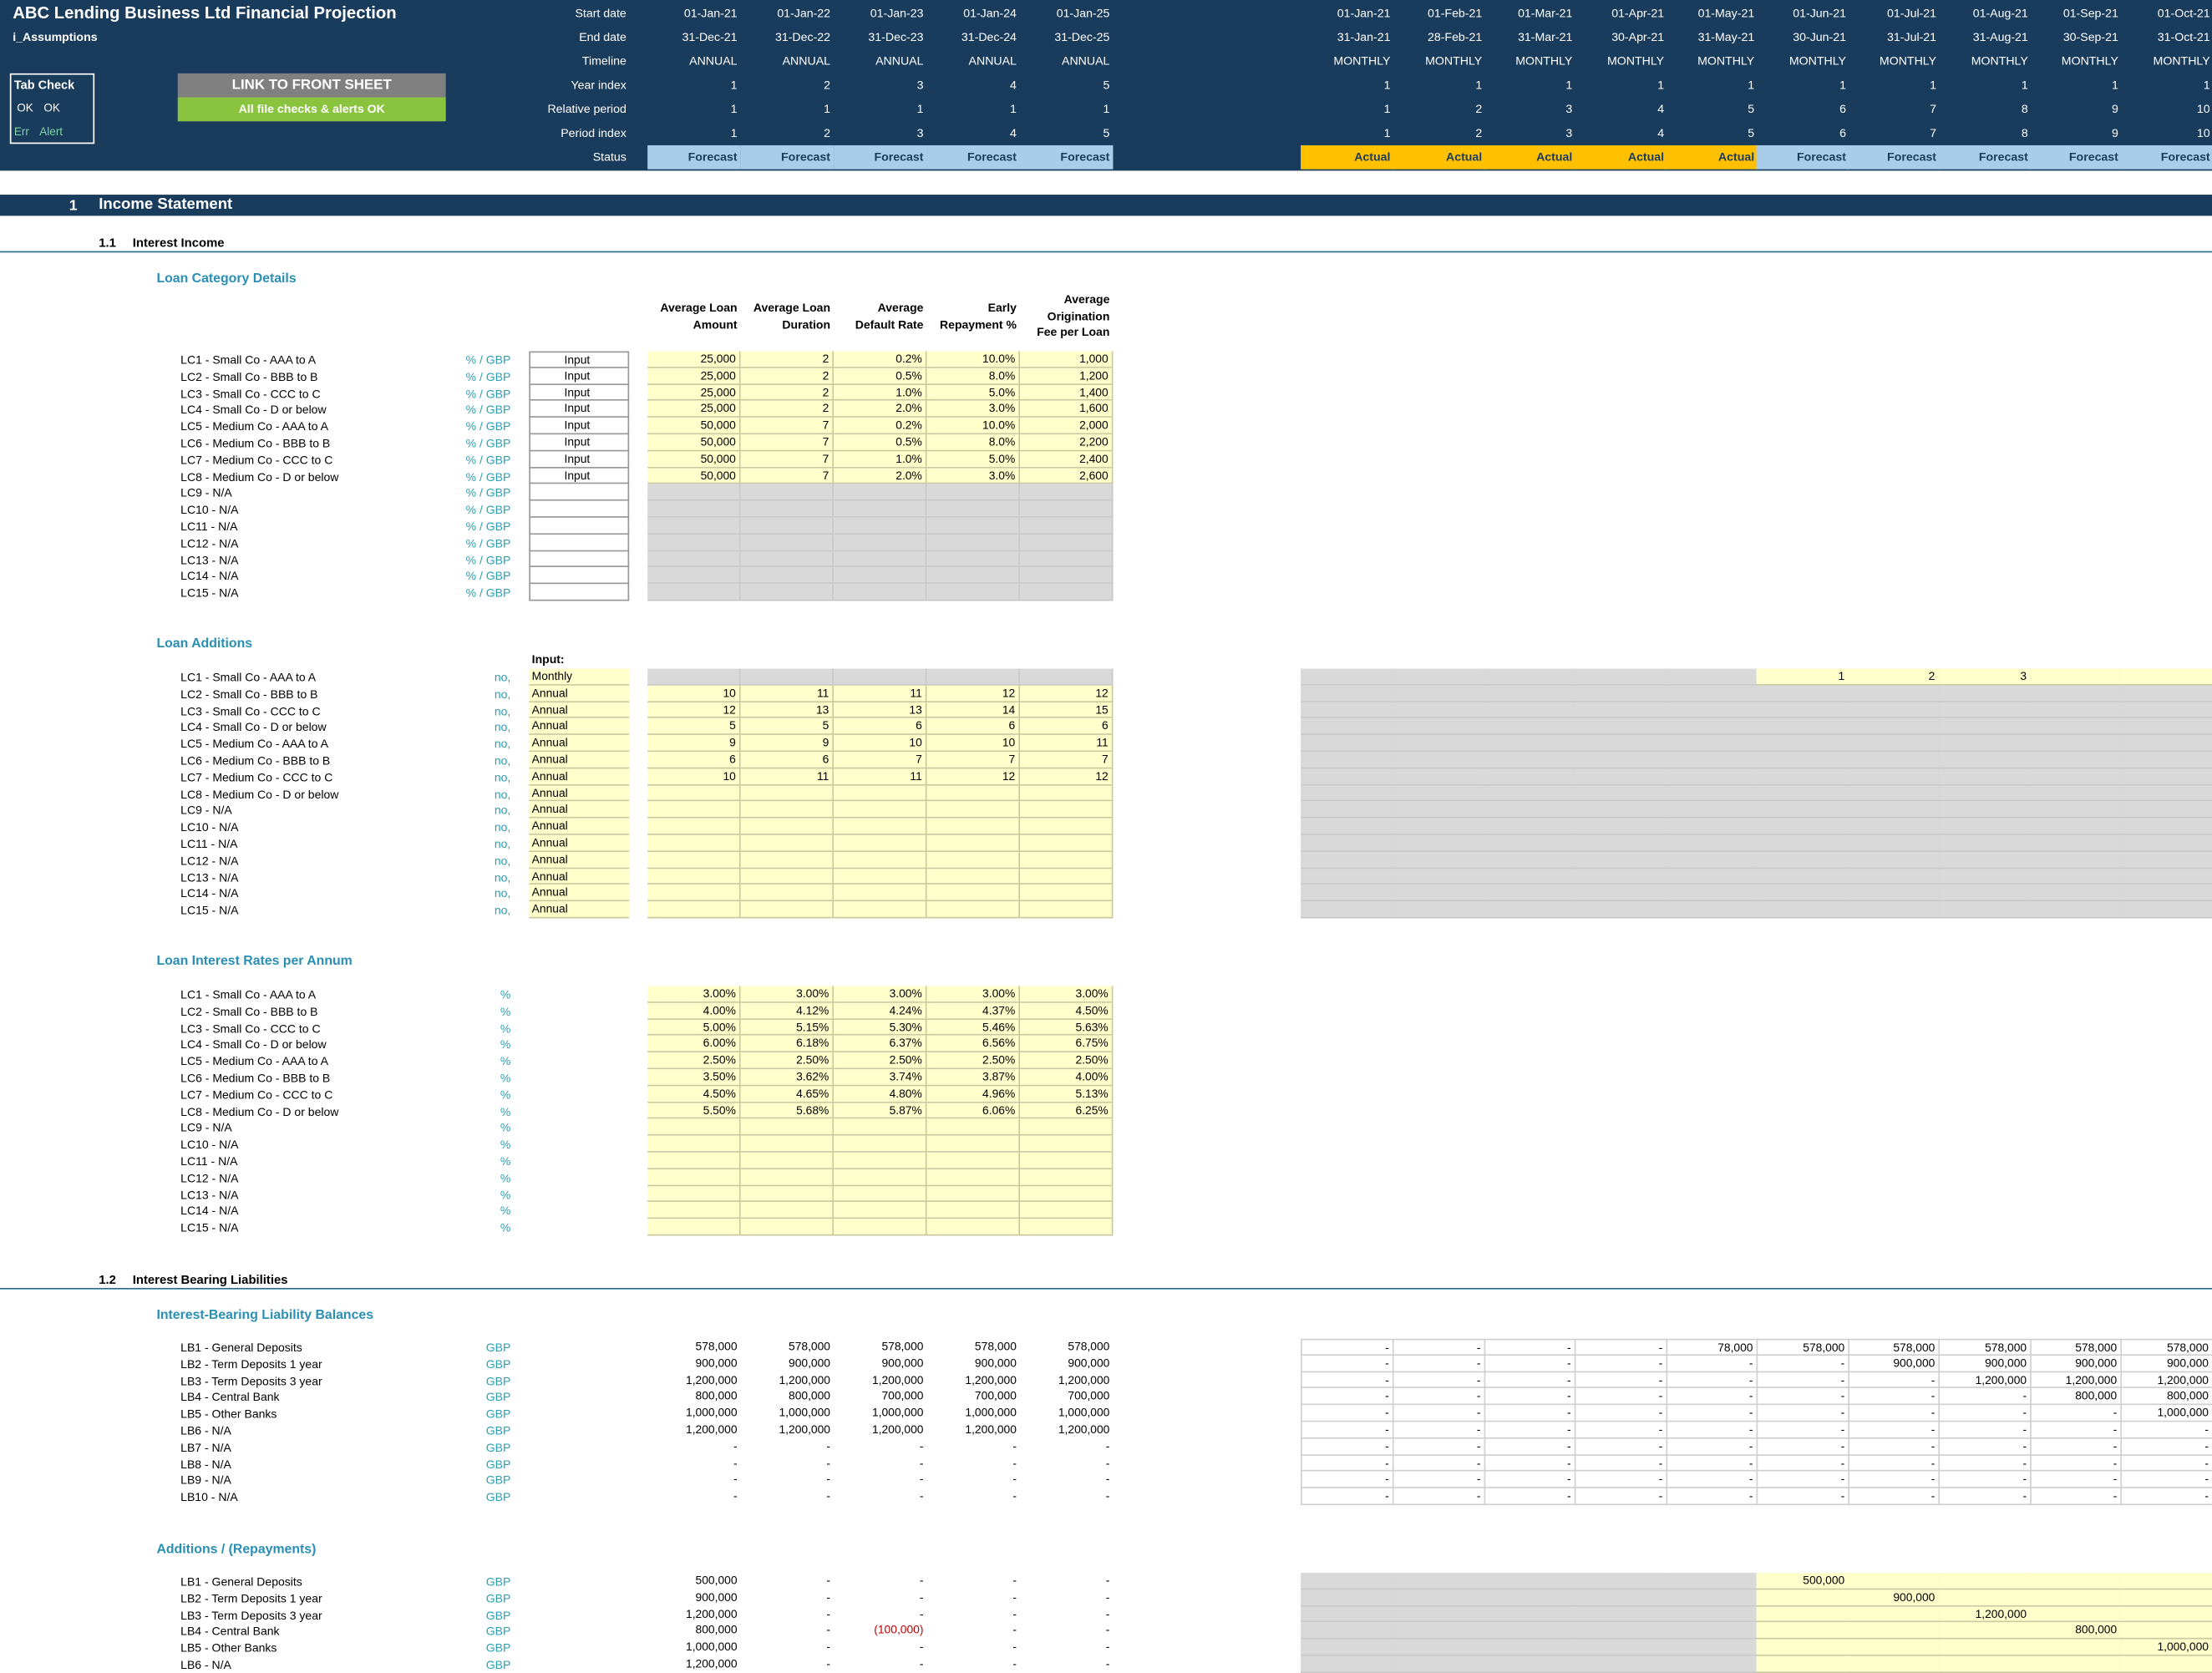 The image size is (2212, 1673). Describe the element at coordinates (880, 476) in the screenshot. I see `input-cell: 2.0%` at that location.